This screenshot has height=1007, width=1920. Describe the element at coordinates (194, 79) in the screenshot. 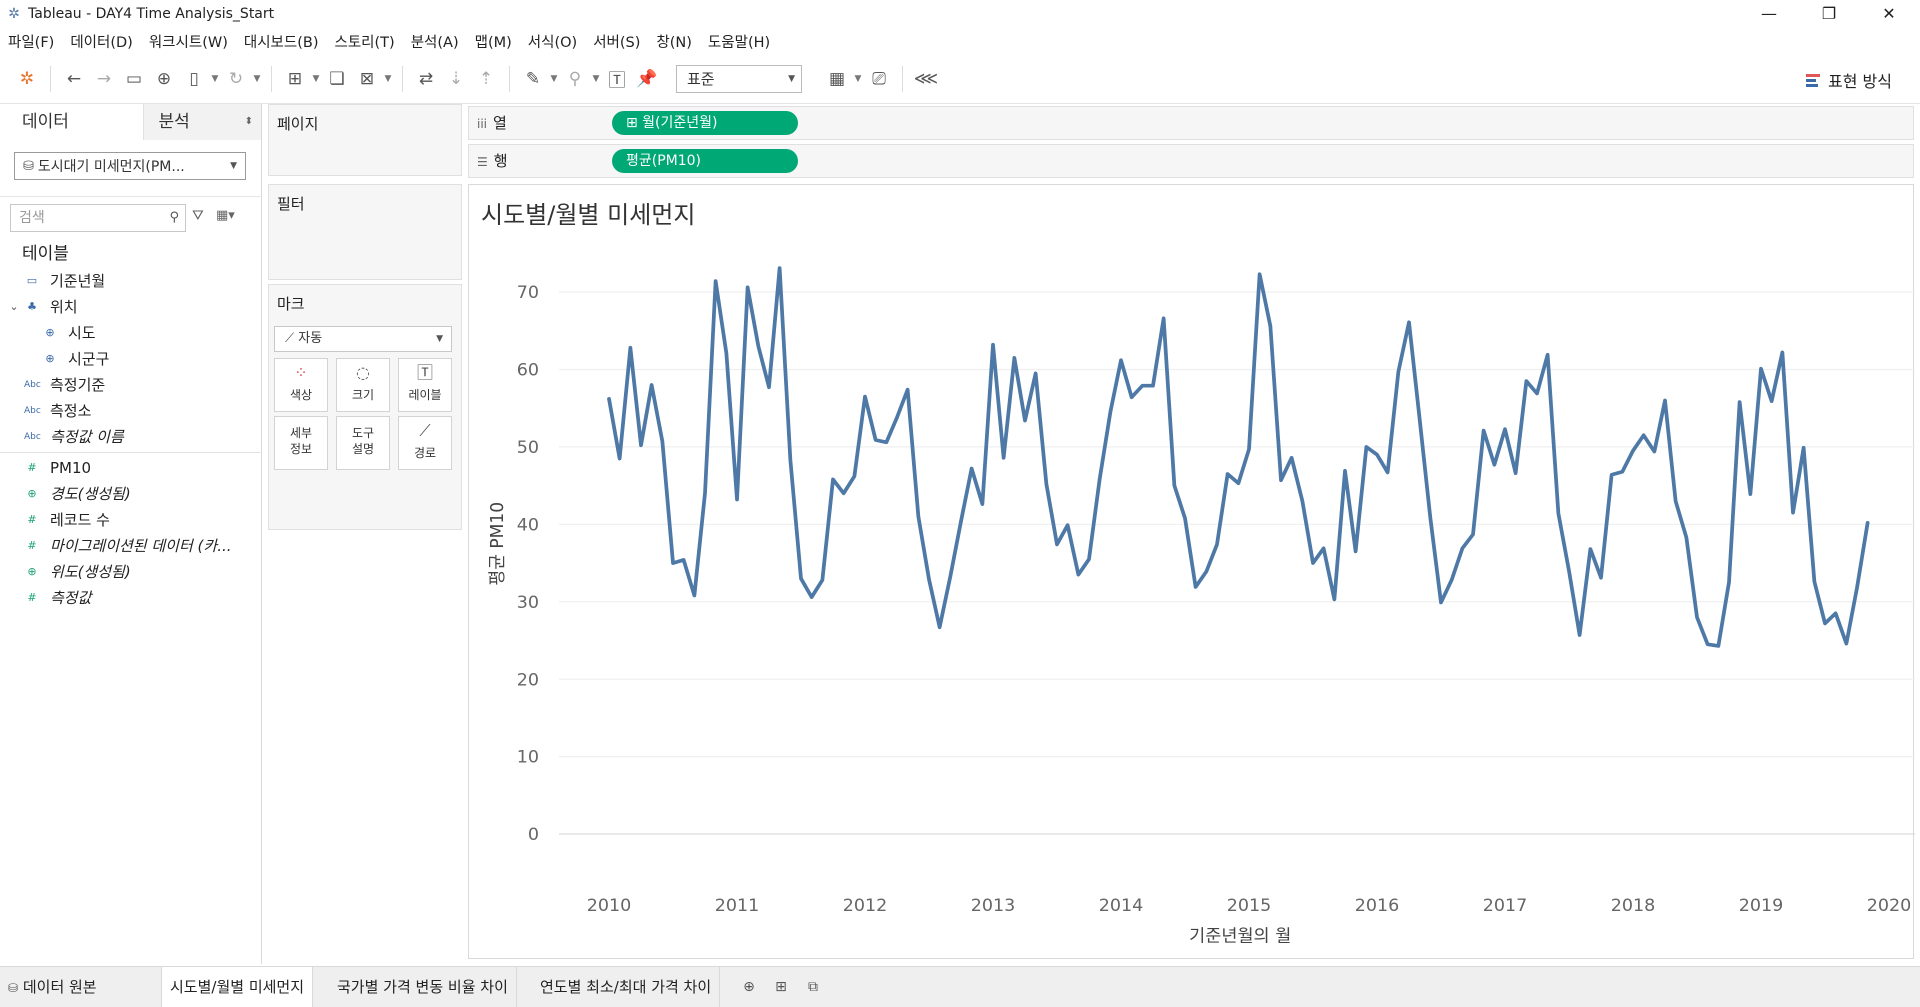

I see `pause-updates-icon: ▯` at that location.